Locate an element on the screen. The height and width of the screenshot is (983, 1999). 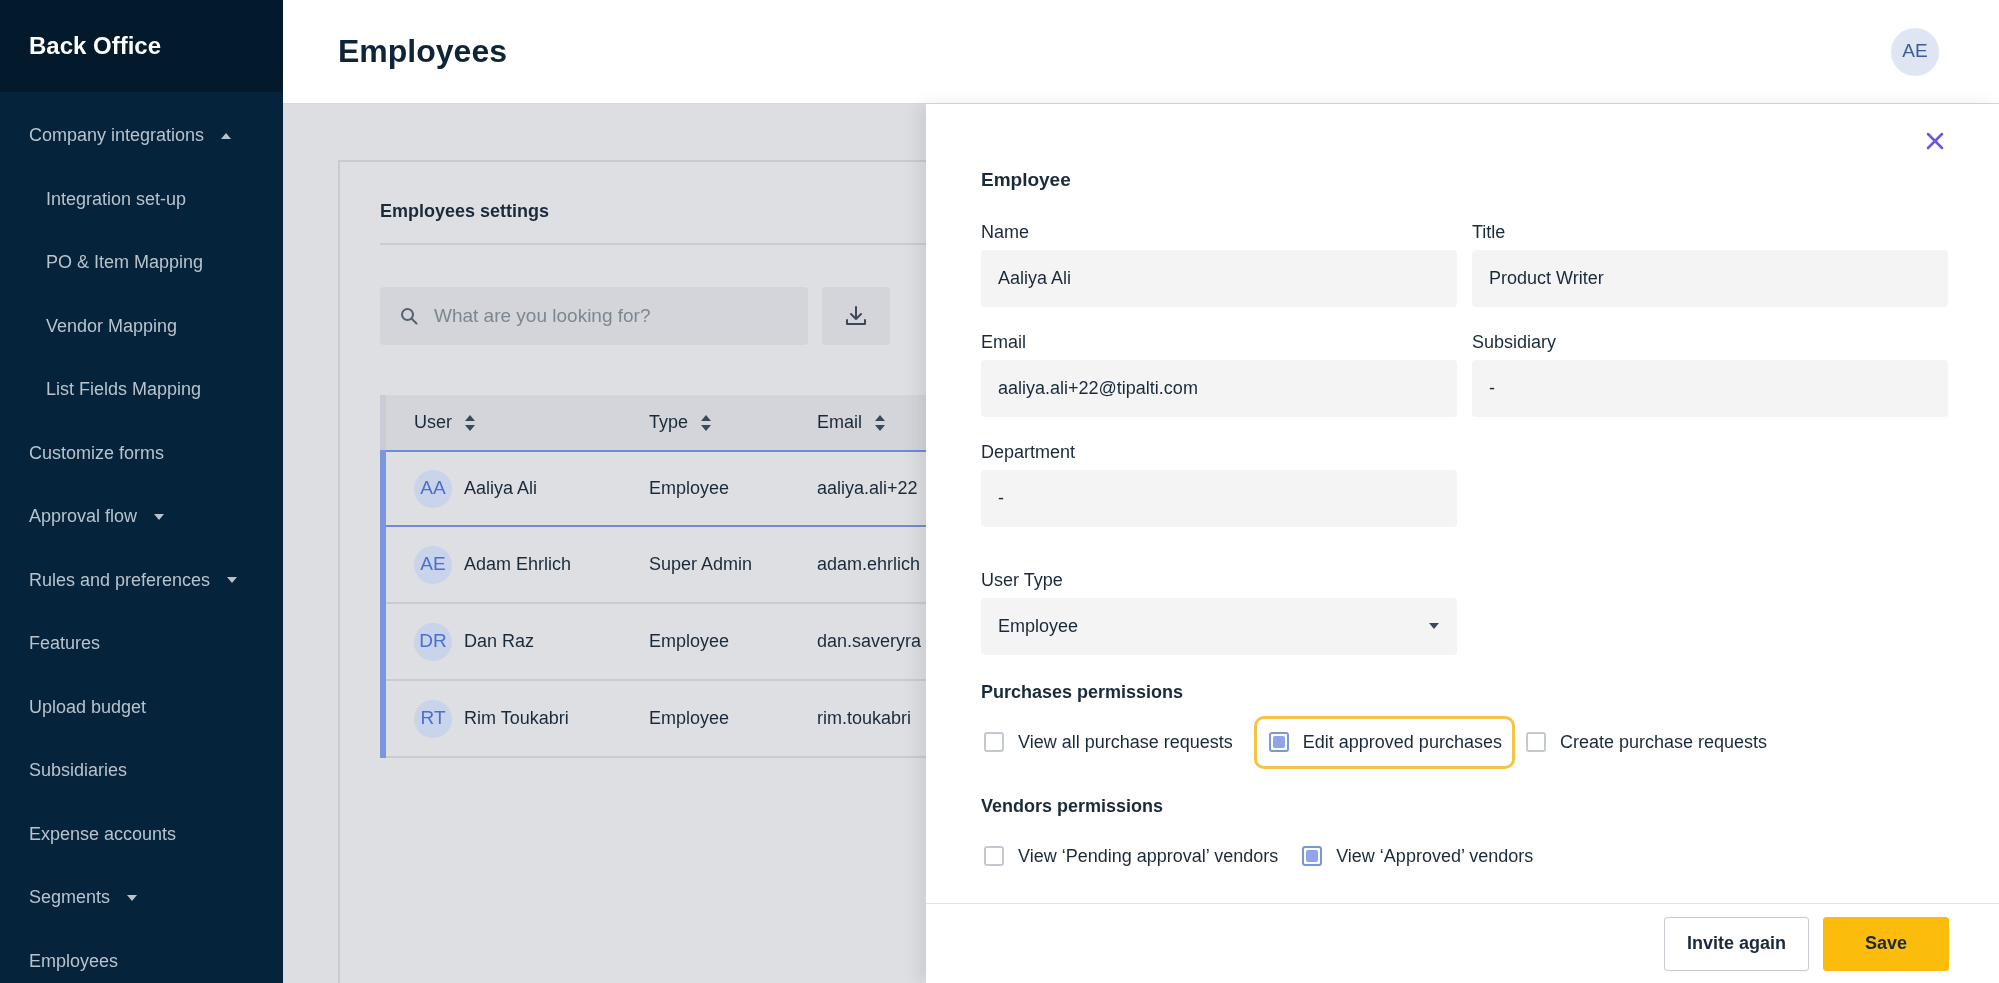
table-cell-text: Dan Raz is located at coordinates (499, 641).